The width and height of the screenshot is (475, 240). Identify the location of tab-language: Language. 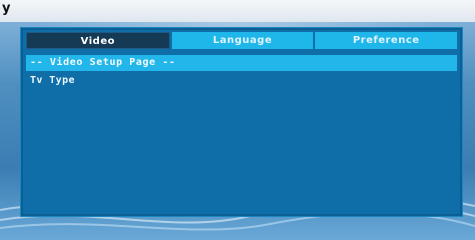
(242, 40).